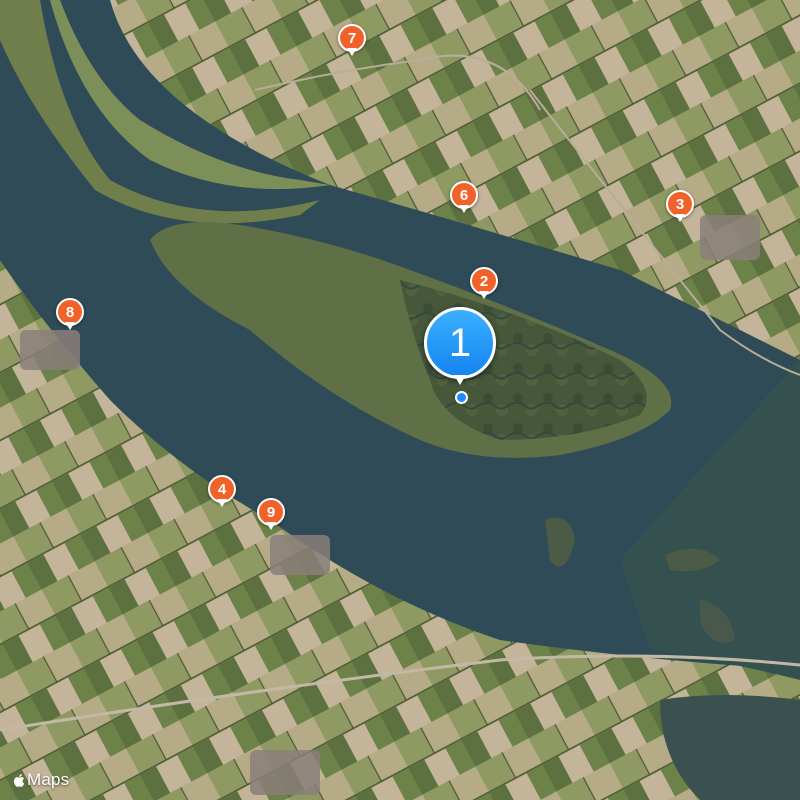  I want to click on map-marker-4: 4, so click(222, 491).